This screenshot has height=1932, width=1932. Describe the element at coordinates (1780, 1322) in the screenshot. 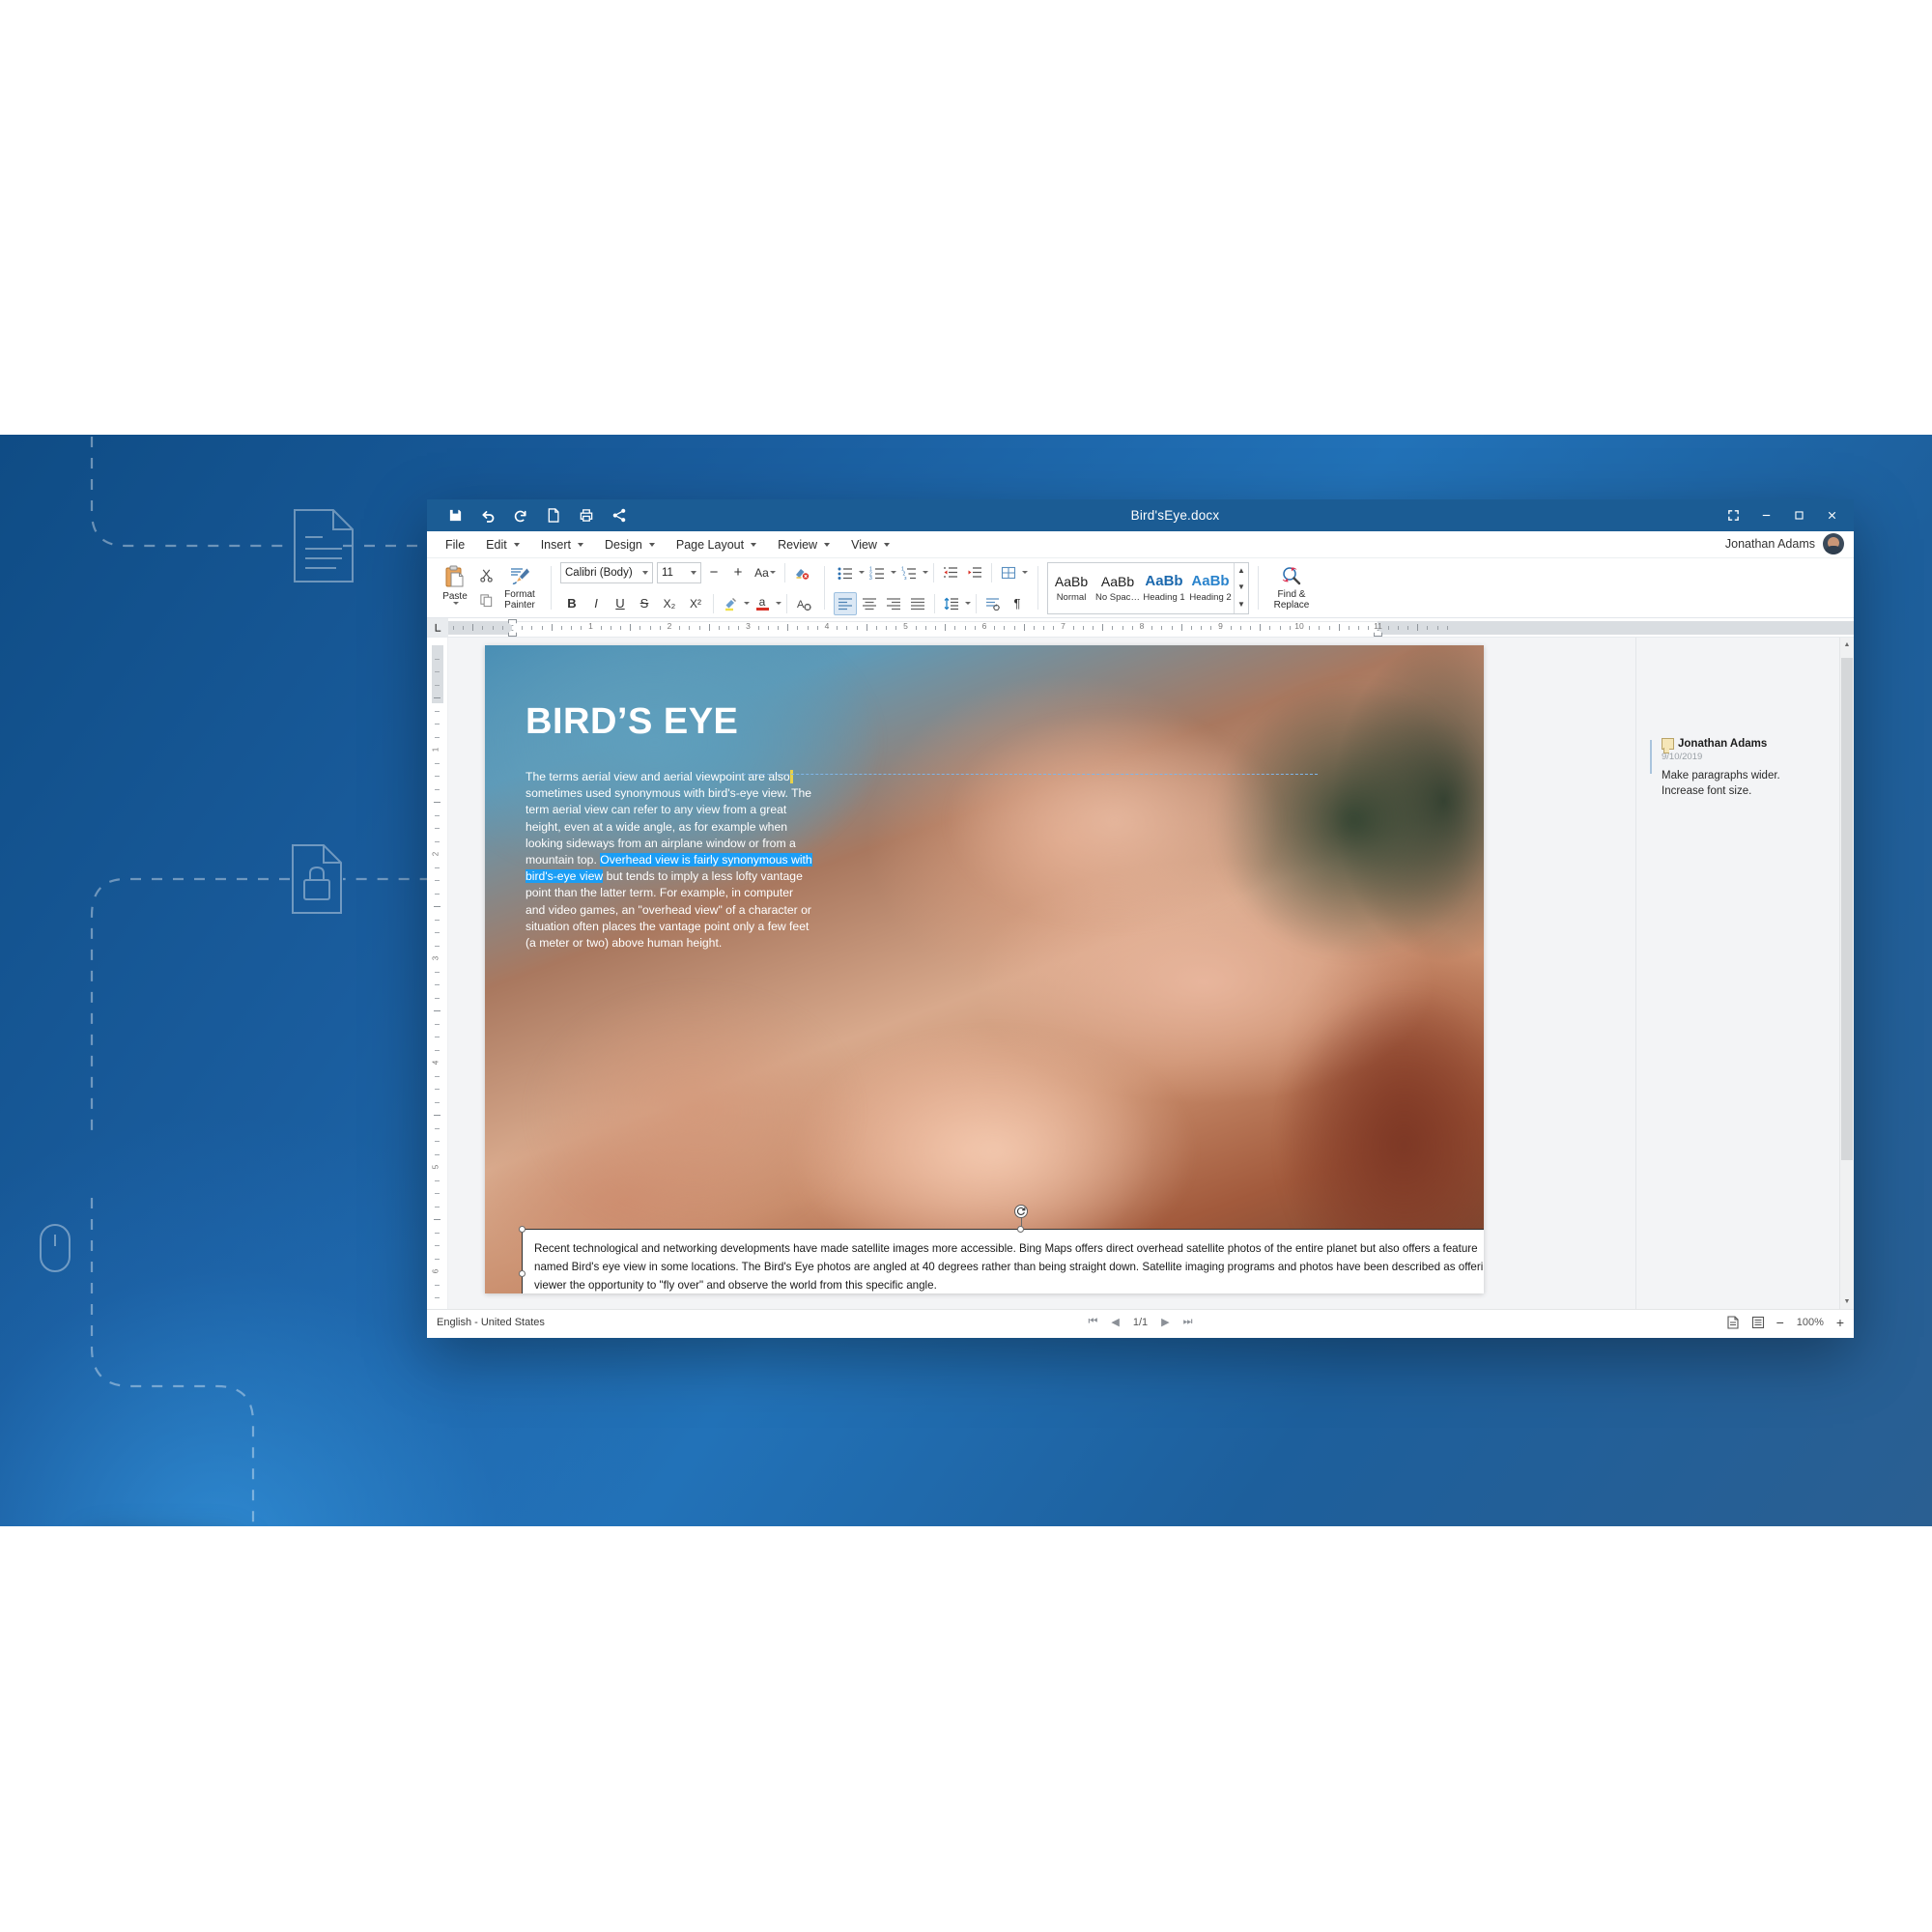

I see `zoom-out-button: −` at that location.